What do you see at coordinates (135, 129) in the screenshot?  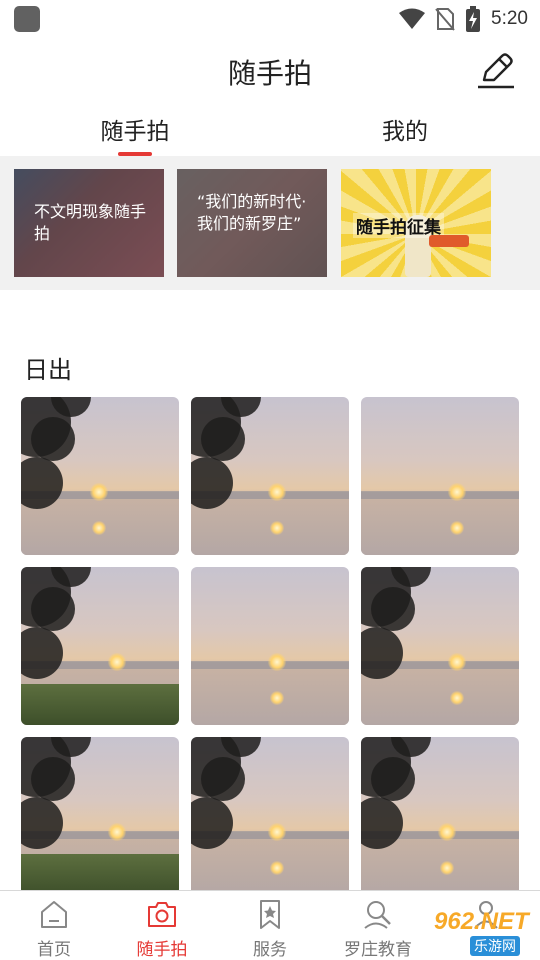 I see `tab-suishoupai: 随手拍` at bounding box center [135, 129].